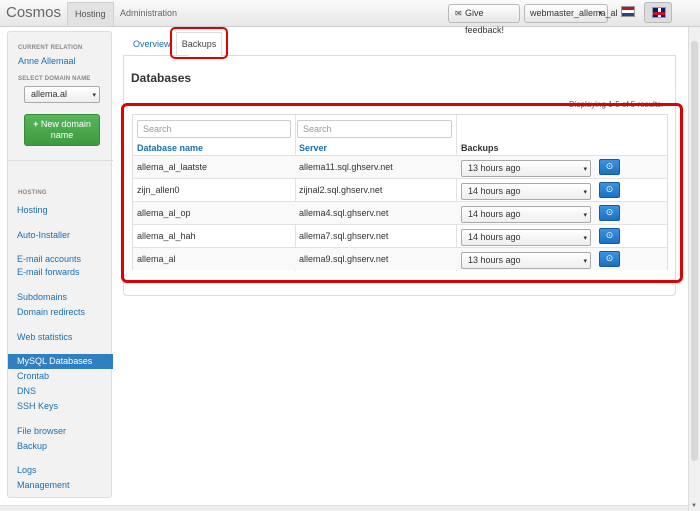  I want to click on user-menu-button: webmaster_allema_al ▾, so click(571, 13).